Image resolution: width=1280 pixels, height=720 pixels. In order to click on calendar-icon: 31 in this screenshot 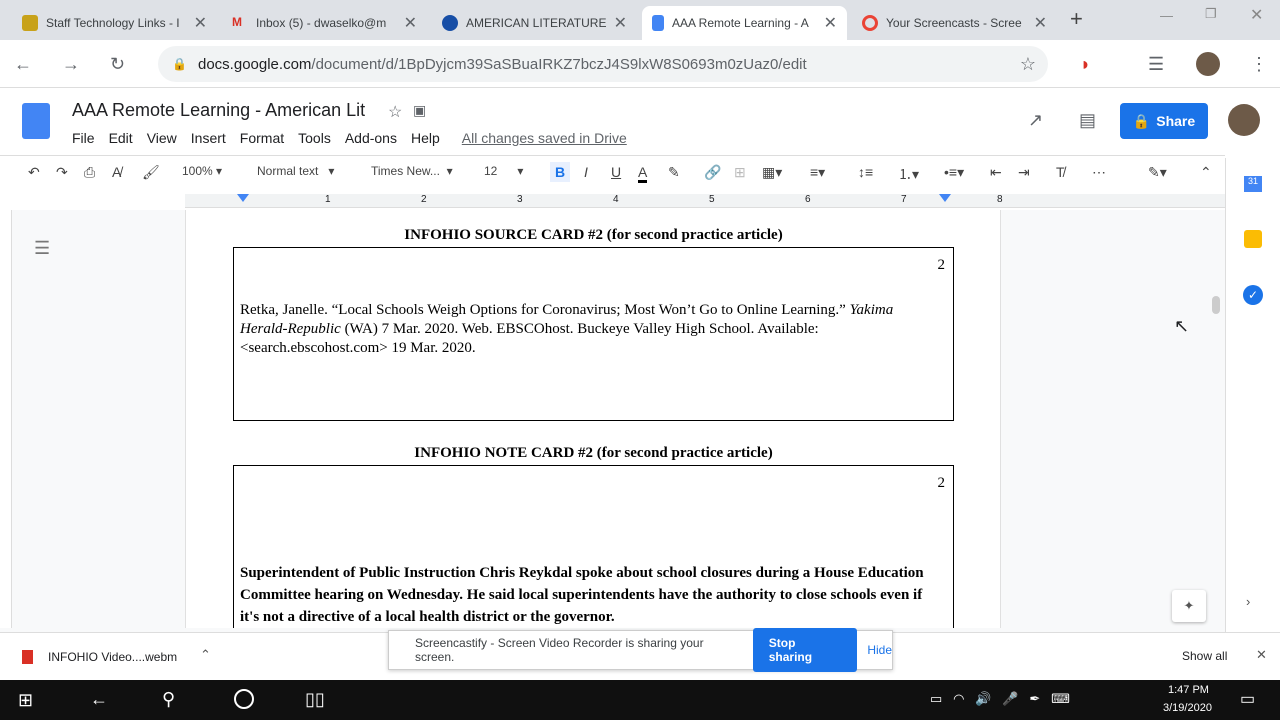, I will do `click(1253, 184)`.